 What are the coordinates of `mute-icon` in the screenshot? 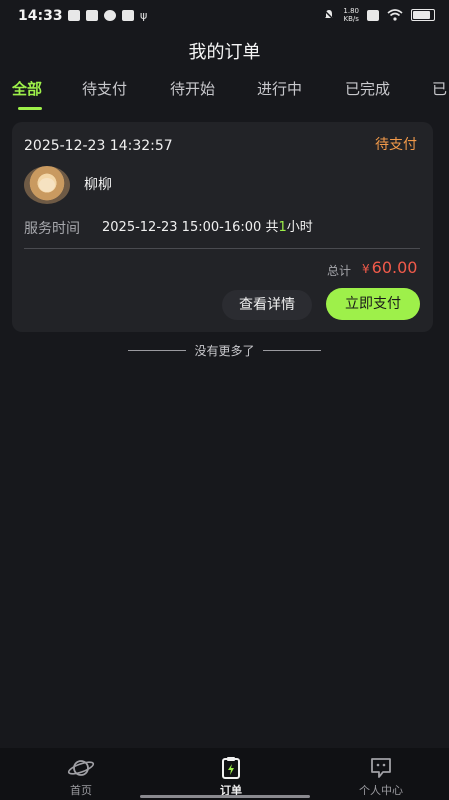 It's located at (329, 15).